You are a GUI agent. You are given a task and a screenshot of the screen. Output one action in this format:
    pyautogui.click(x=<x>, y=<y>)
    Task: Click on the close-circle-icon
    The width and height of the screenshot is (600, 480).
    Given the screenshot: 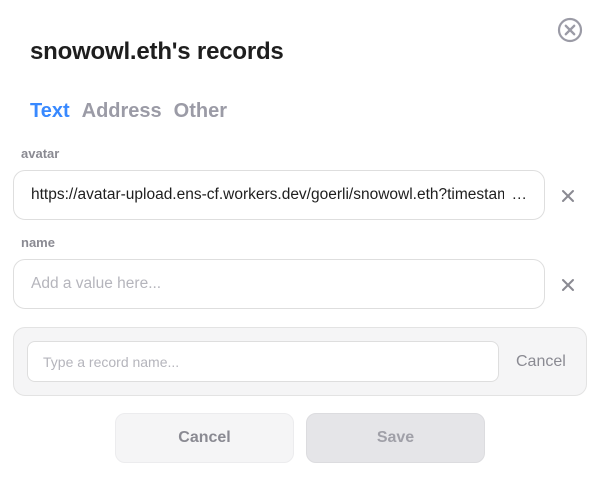 What is the action you would take?
    pyautogui.click(x=570, y=30)
    